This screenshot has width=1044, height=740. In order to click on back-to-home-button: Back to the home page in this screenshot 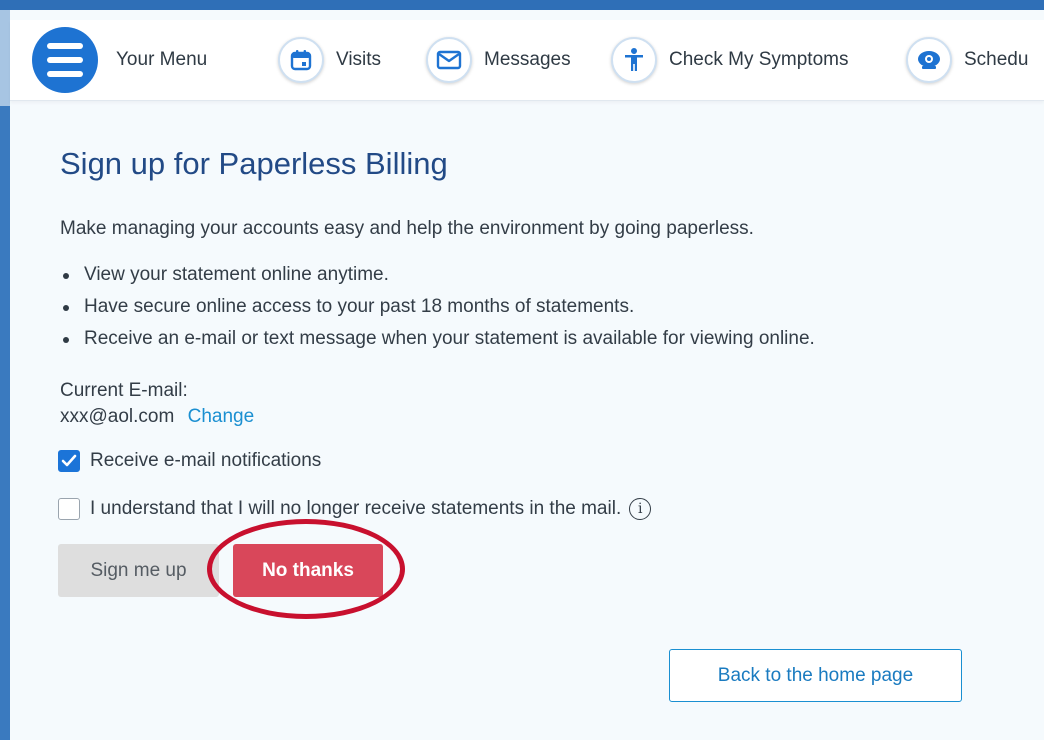, I will do `click(815, 675)`.